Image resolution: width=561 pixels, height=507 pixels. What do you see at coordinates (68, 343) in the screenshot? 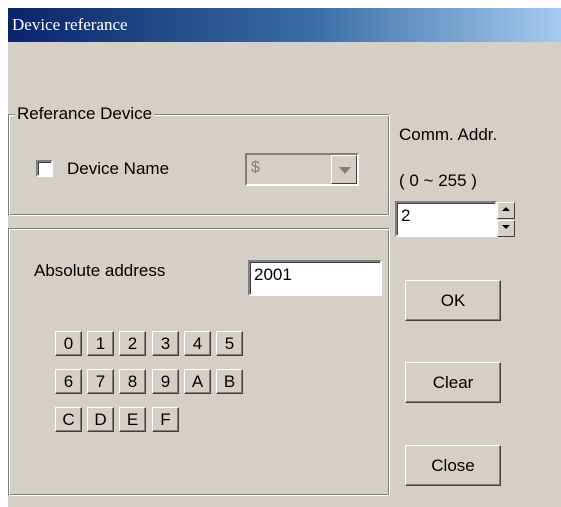
I see `key-button: 0` at bounding box center [68, 343].